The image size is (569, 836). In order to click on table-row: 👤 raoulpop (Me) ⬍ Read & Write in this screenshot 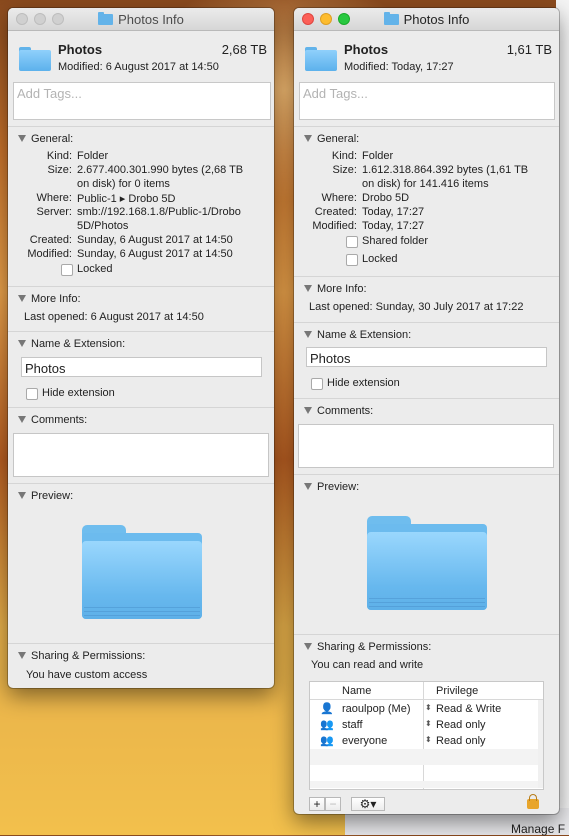, I will do `click(426, 709)`.